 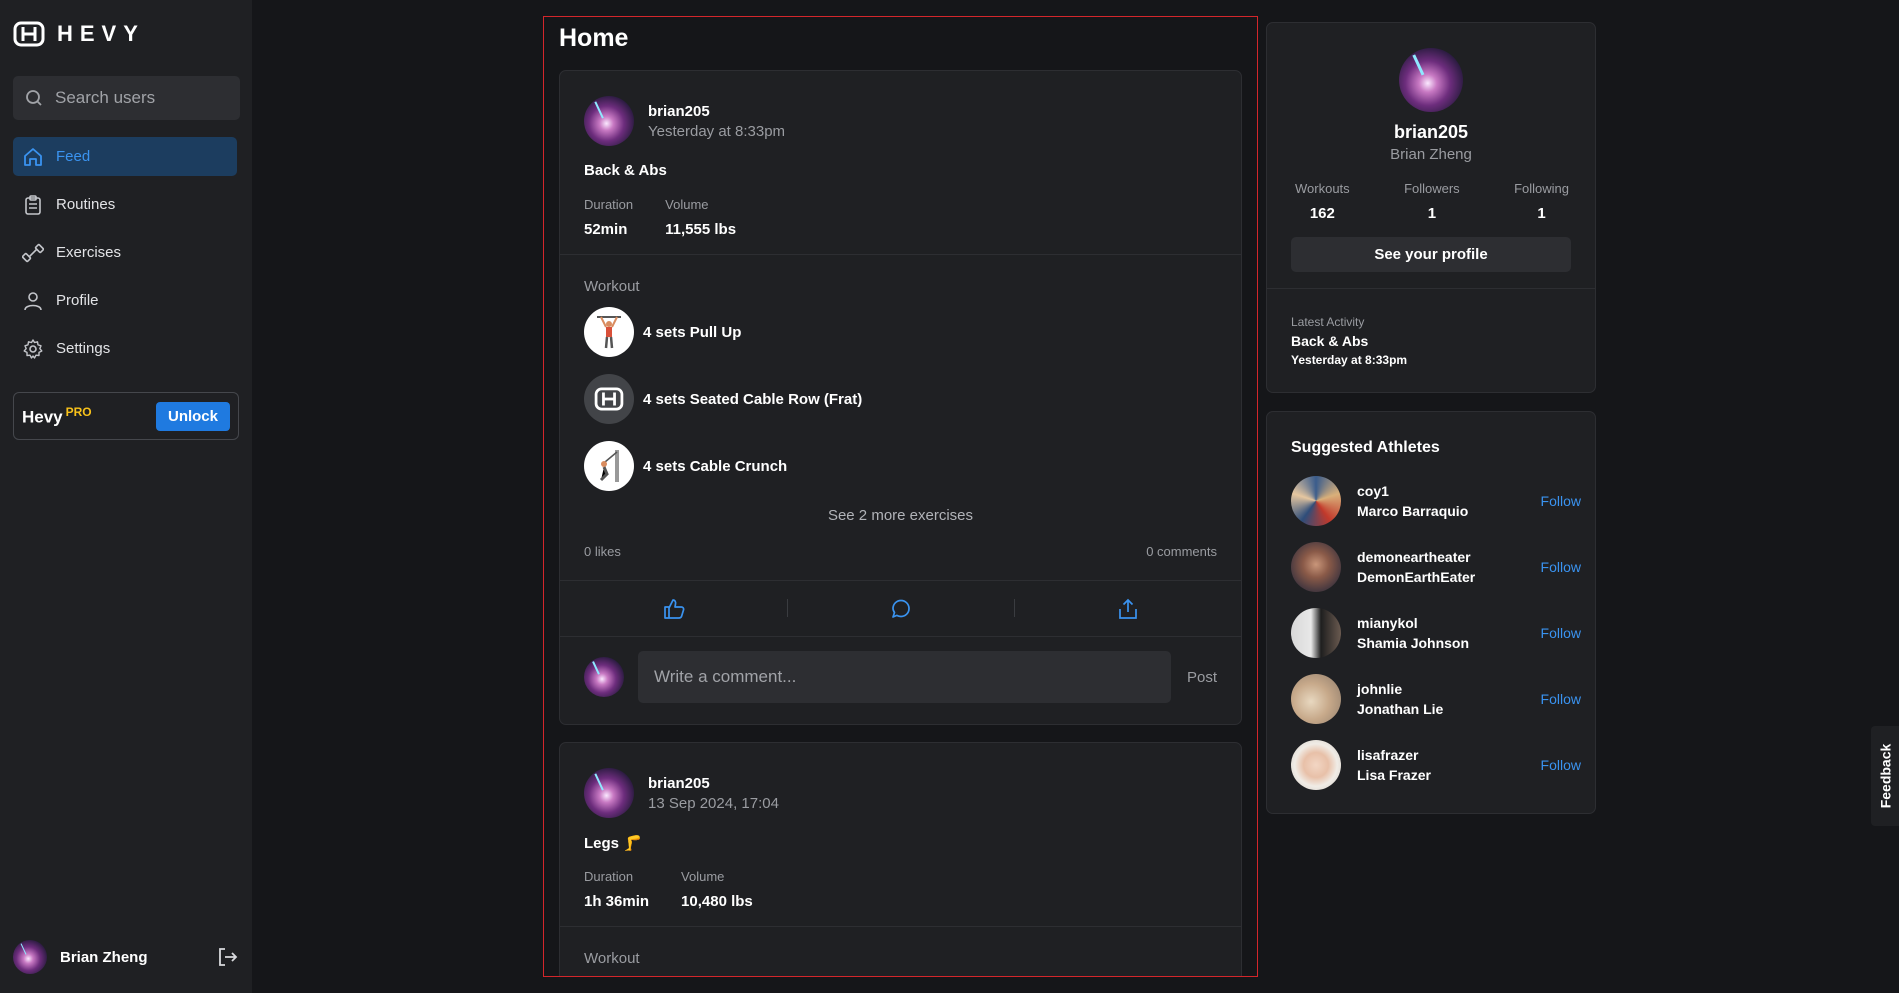 What do you see at coordinates (125, 252) in the screenshot?
I see `sidebar-item-exercises: Exercises` at bounding box center [125, 252].